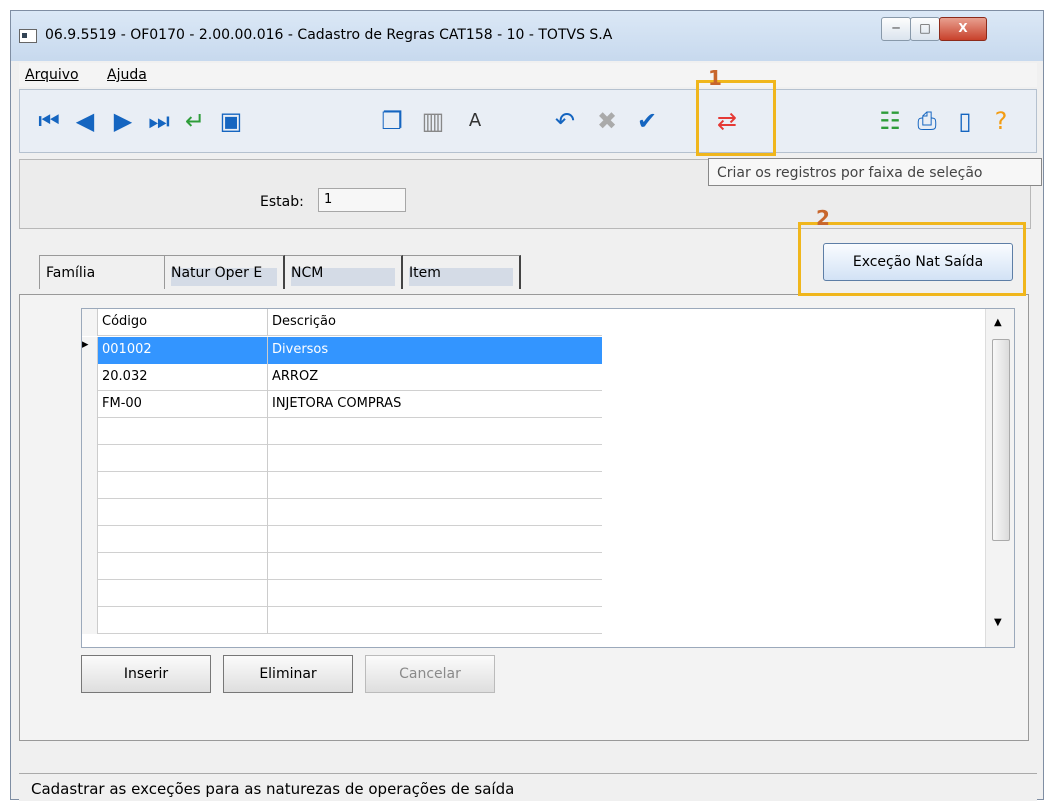  Describe the element at coordinates (337, 403) in the screenshot. I see `cell-description: INJETORA COMPRAS` at that location.